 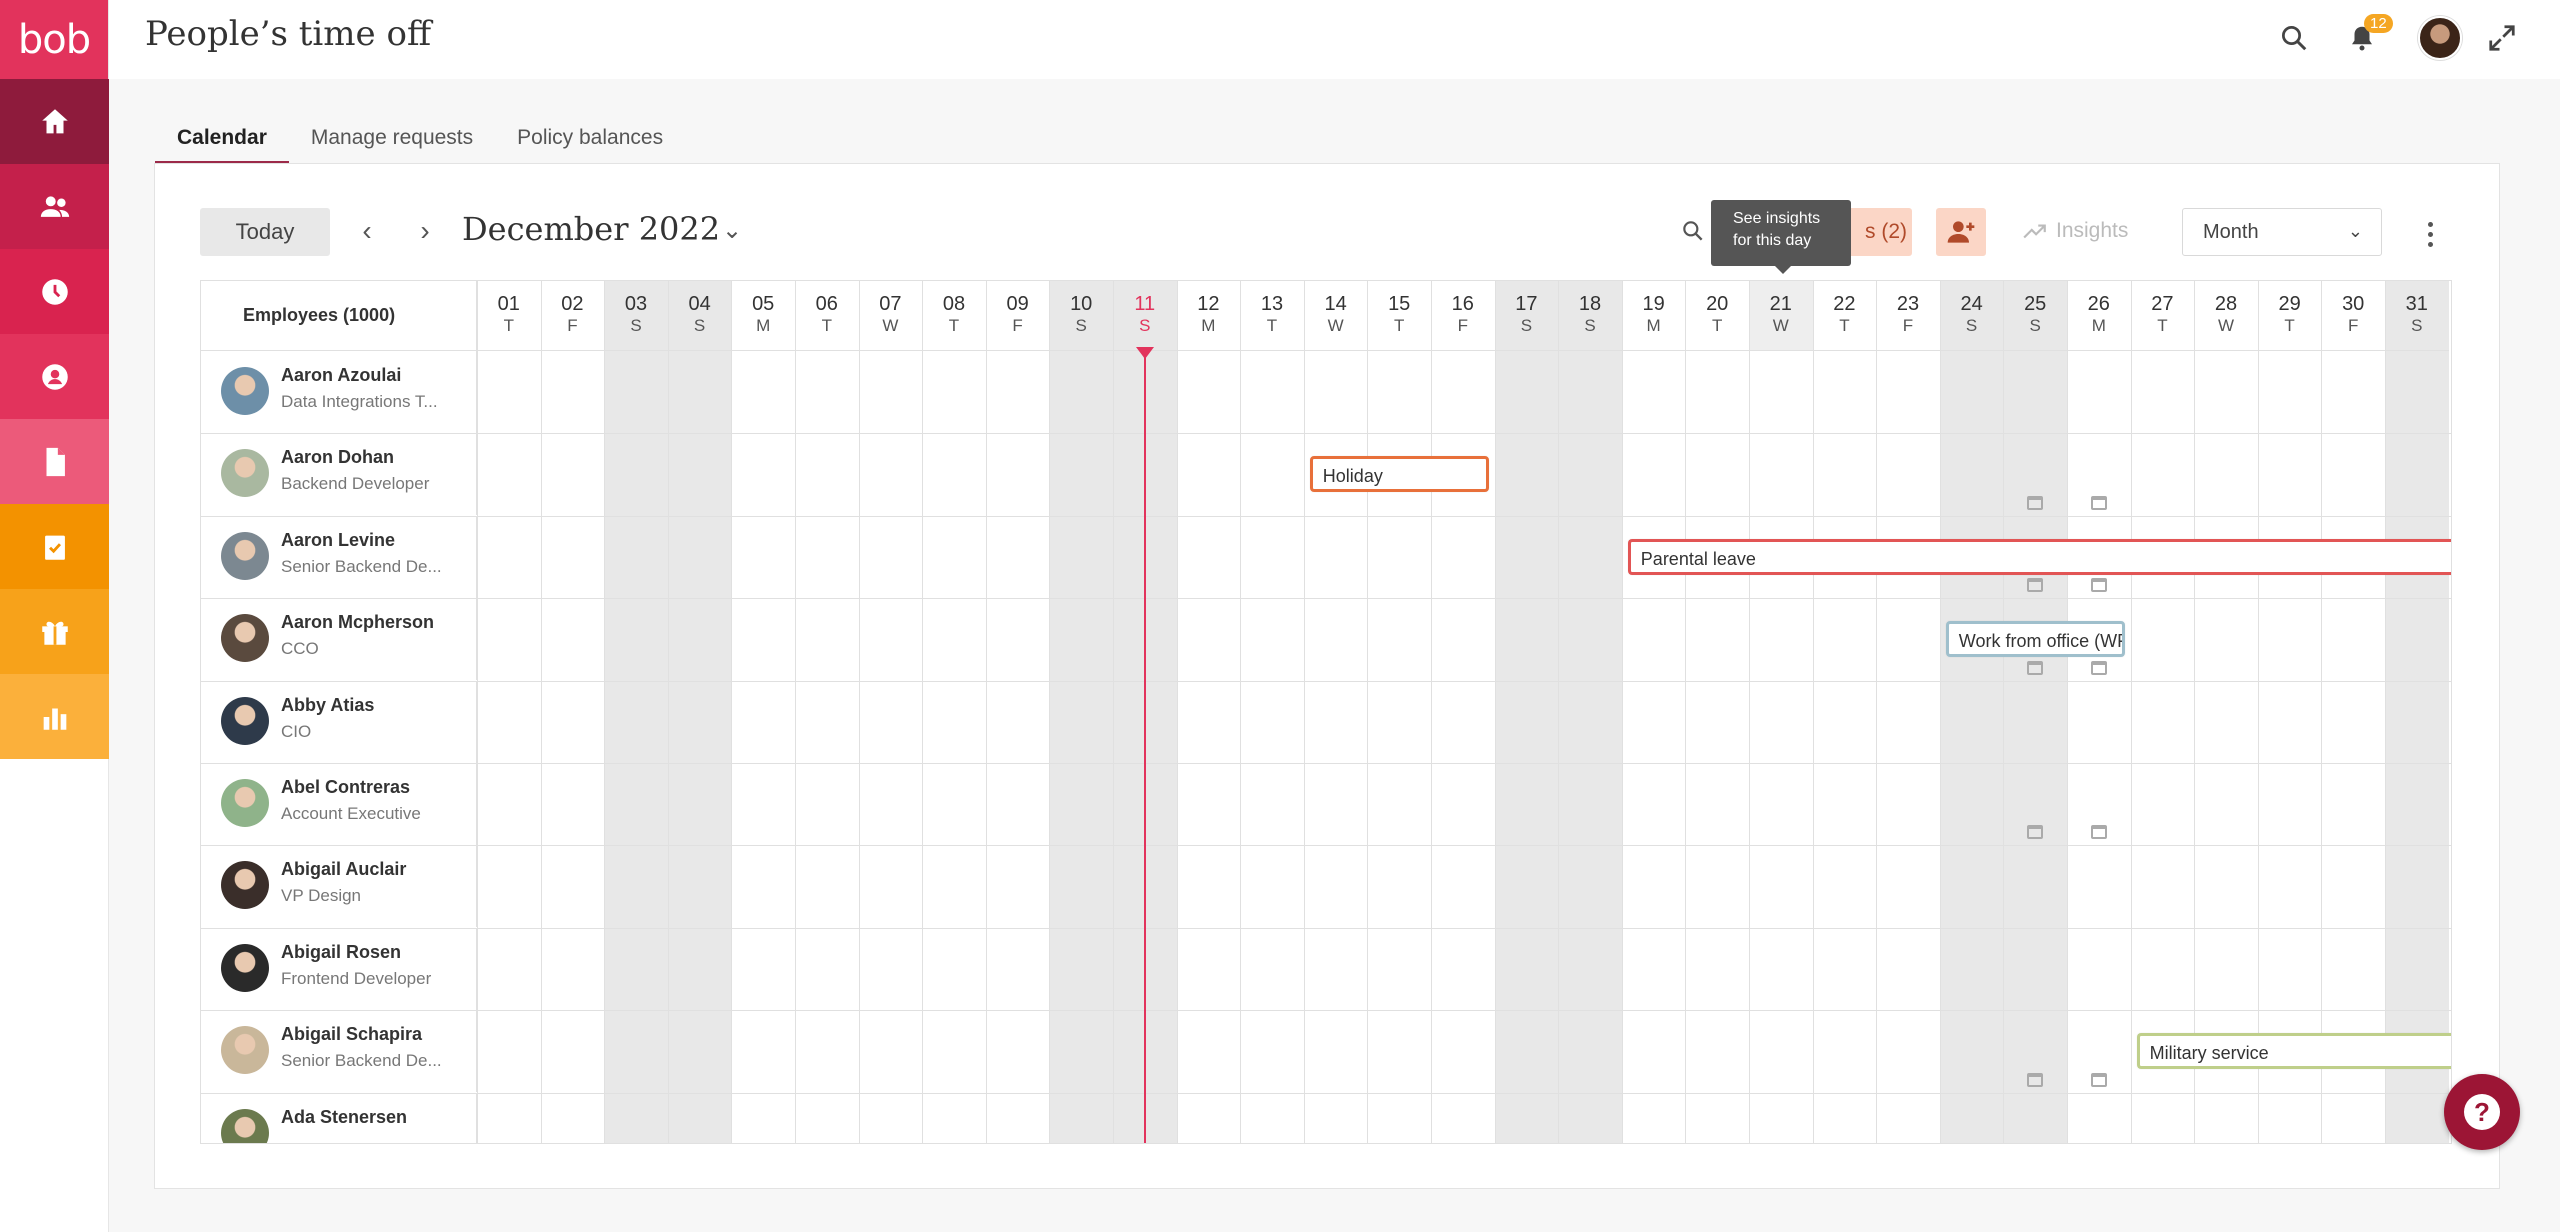 I want to click on day-header: 24 S, so click(x=1971, y=316).